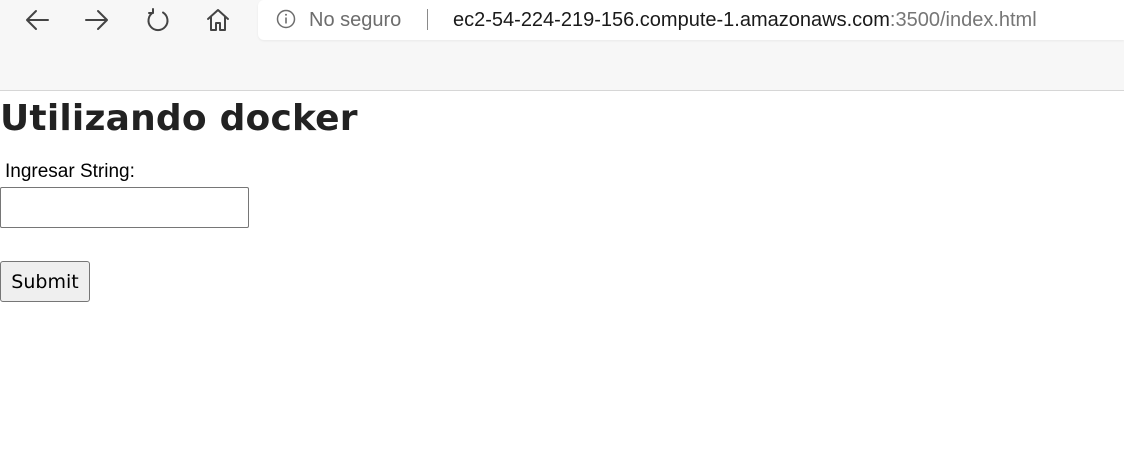 The width and height of the screenshot is (1124, 462). I want to click on refresh-button, so click(158, 20).